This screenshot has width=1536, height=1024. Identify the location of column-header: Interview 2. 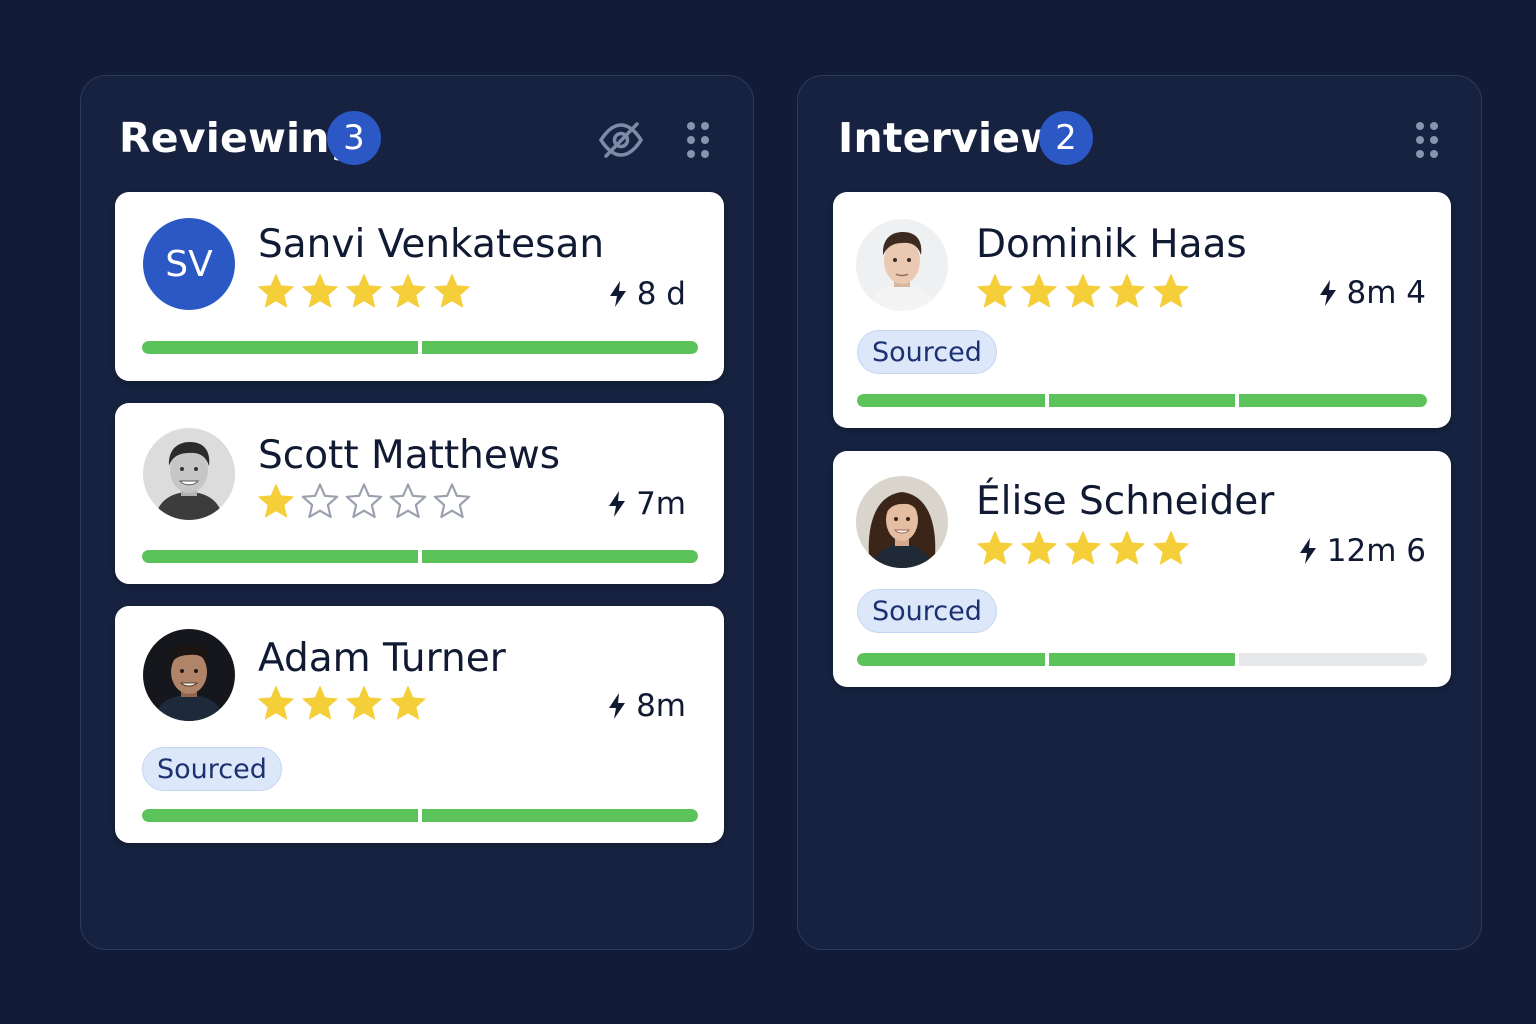
(1139, 138).